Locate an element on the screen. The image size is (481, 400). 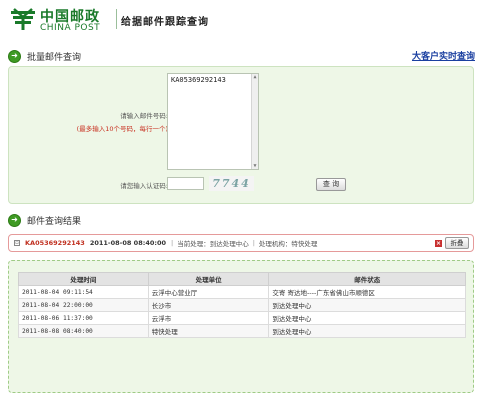
vip-realtime-query-link: 大客户实时查询 is located at coordinates (443, 55).